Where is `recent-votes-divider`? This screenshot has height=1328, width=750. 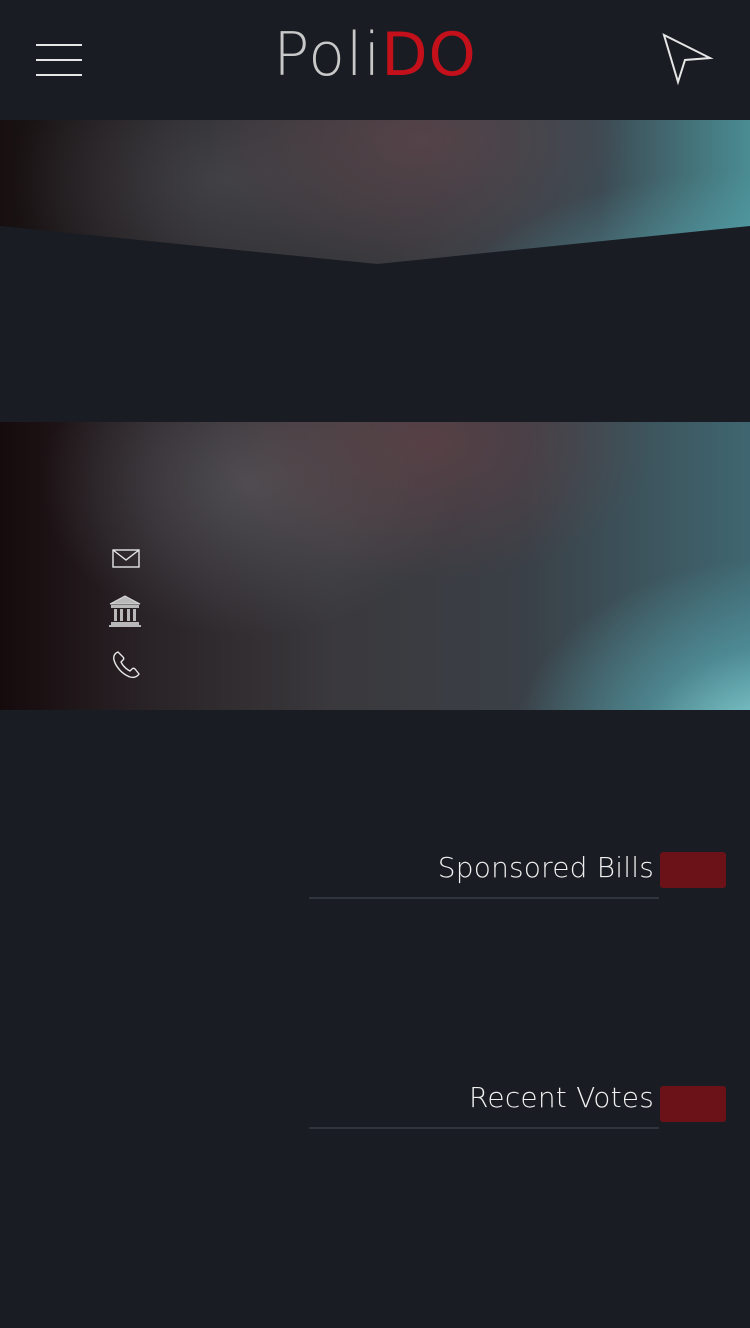
recent-votes-divider is located at coordinates (484, 1128).